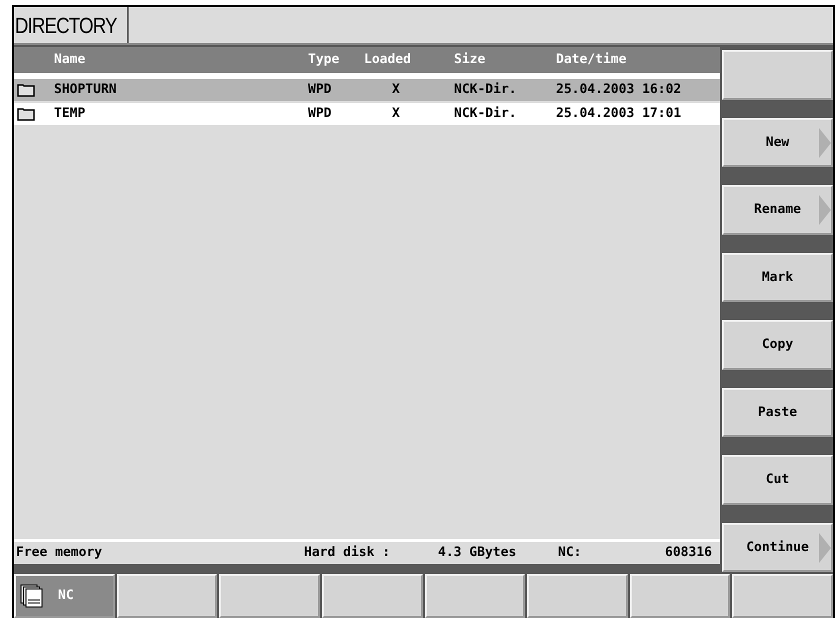 Image resolution: width=837 pixels, height=618 pixels. What do you see at coordinates (570, 553) in the screenshot?
I see `status-text: NC:` at bounding box center [570, 553].